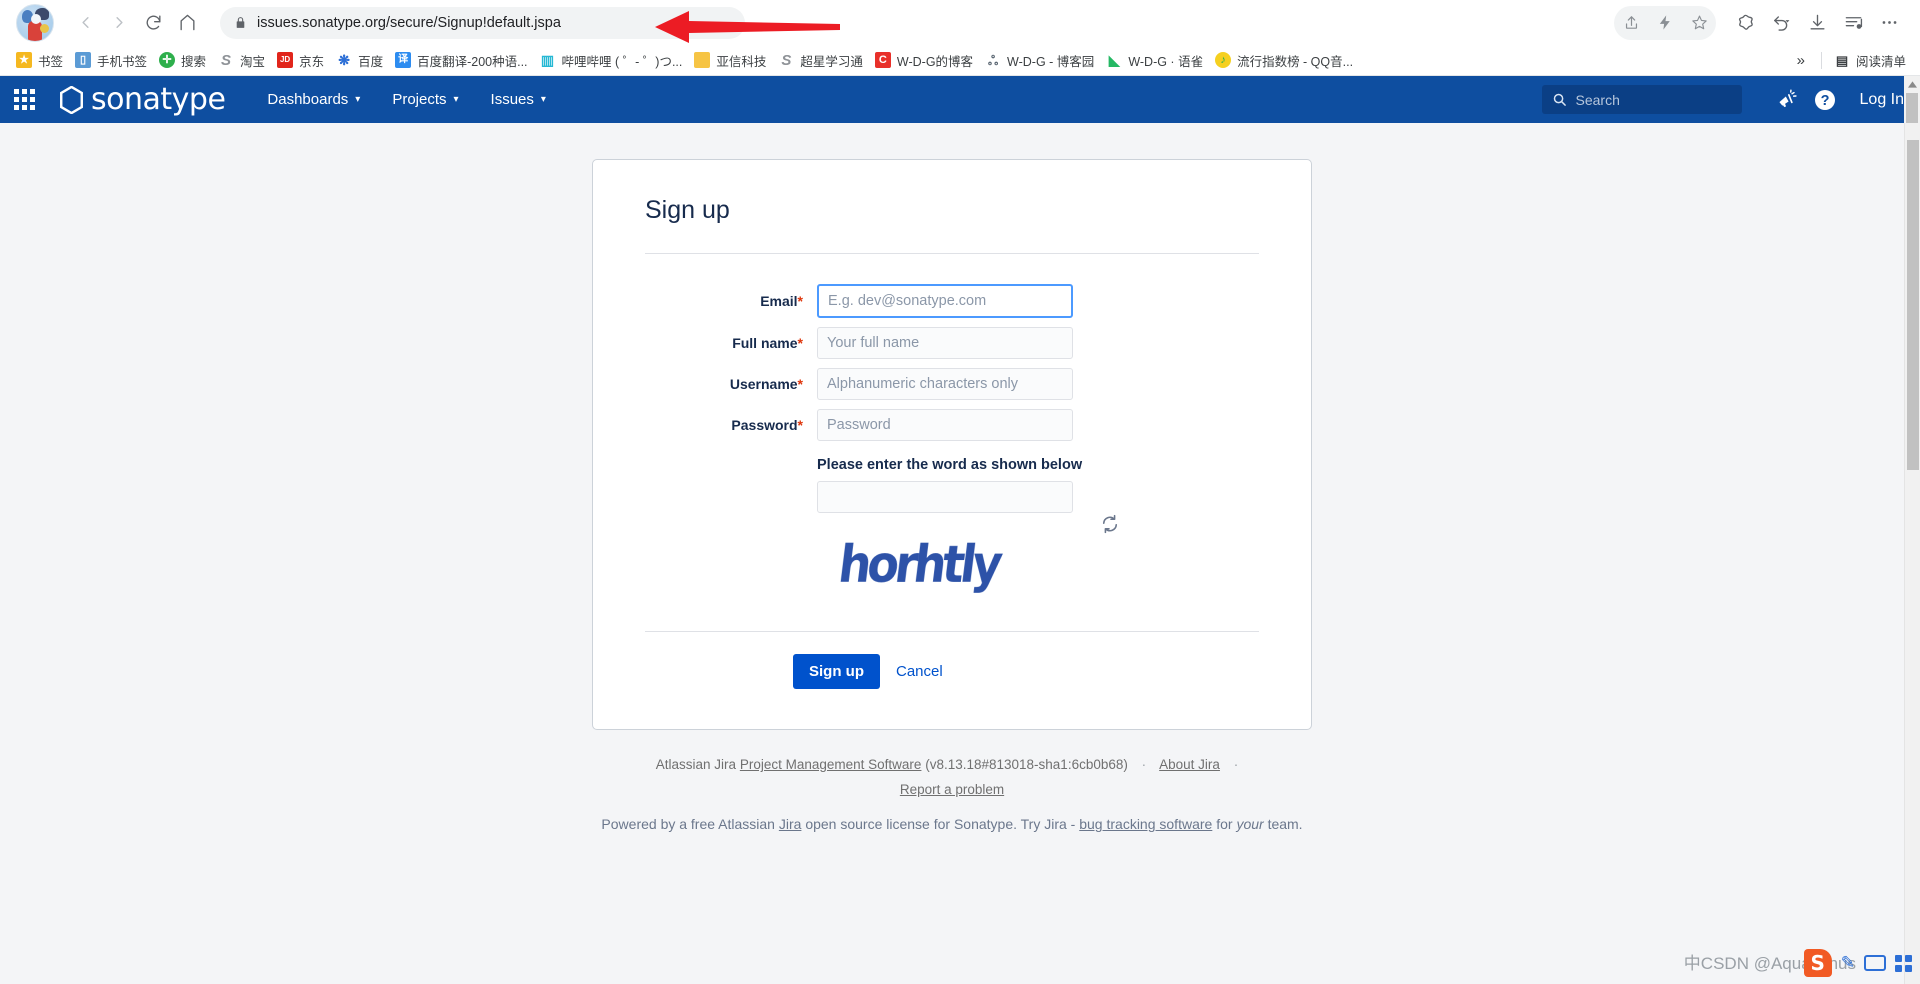  What do you see at coordinates (1250, 824) in the screenshot?
I see `license-your: your` at bounding box center [1250, 824].